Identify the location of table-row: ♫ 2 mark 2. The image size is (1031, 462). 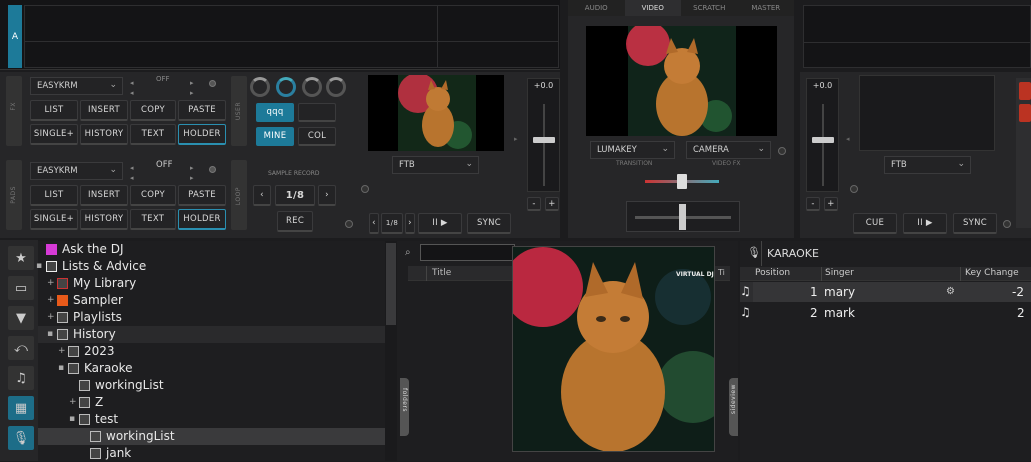
(885, 313).